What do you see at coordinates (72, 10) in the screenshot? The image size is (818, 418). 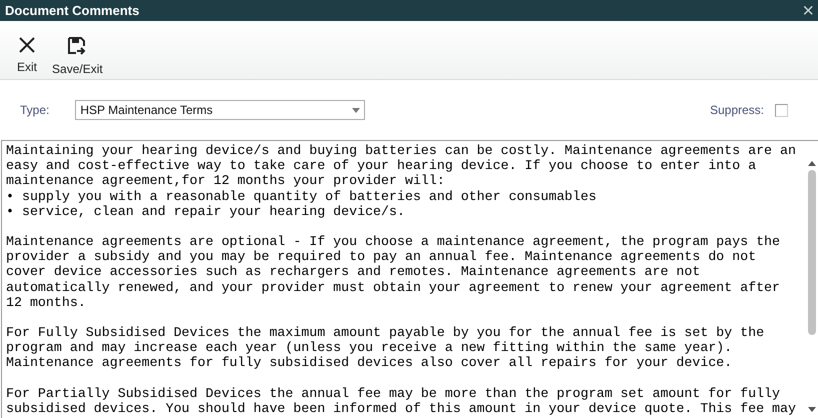 I see `window-title: Document Comments` at bounding box center [72, 10].